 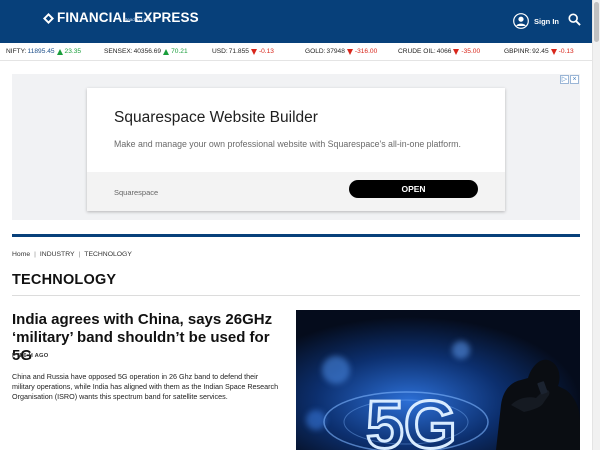 I want to click on ticker-value: 92.45, so click(x=540, y=51).